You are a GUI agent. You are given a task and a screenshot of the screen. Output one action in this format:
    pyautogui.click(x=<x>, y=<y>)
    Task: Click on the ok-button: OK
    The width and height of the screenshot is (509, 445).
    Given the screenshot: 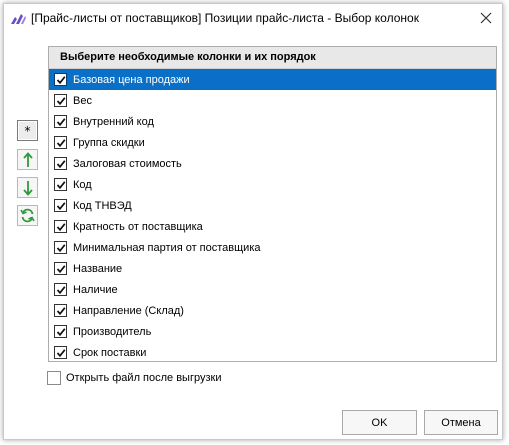 What is the action you would take?
    pyautogui.click(x=379, y=422)
    